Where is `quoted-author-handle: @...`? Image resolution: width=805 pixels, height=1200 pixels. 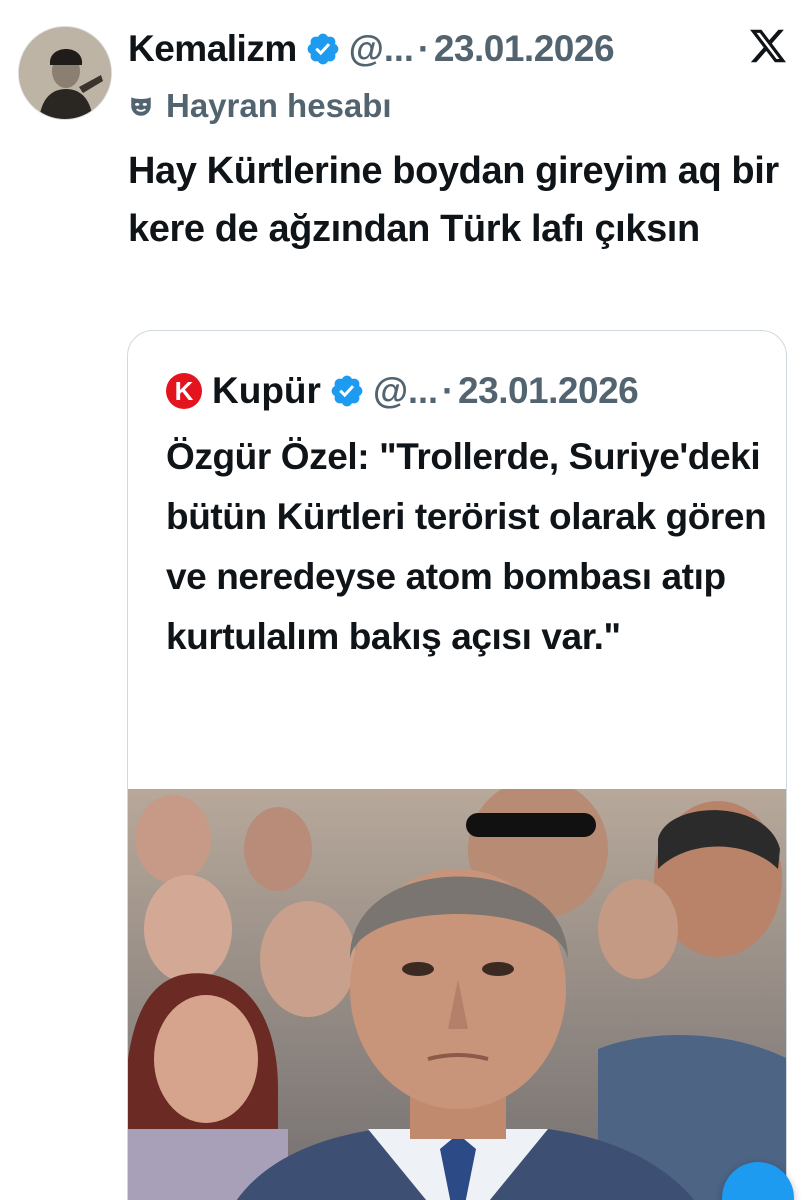 quoted-author-handle: @... is located at coordinates (405, 391).